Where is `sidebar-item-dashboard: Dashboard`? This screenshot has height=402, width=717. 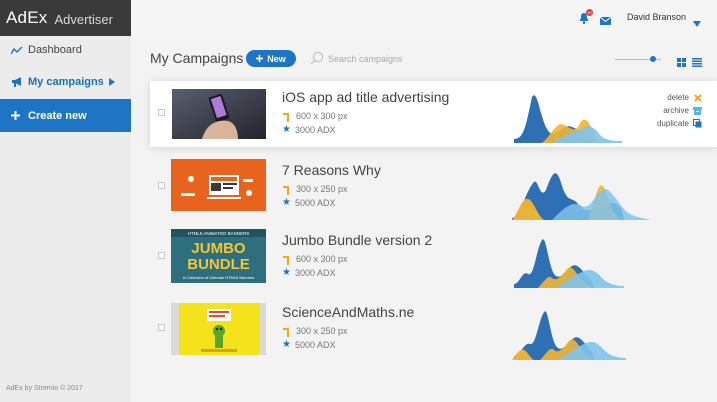
sidebar-item-dashboard: Dashboard is located at coordinates (65, 50).